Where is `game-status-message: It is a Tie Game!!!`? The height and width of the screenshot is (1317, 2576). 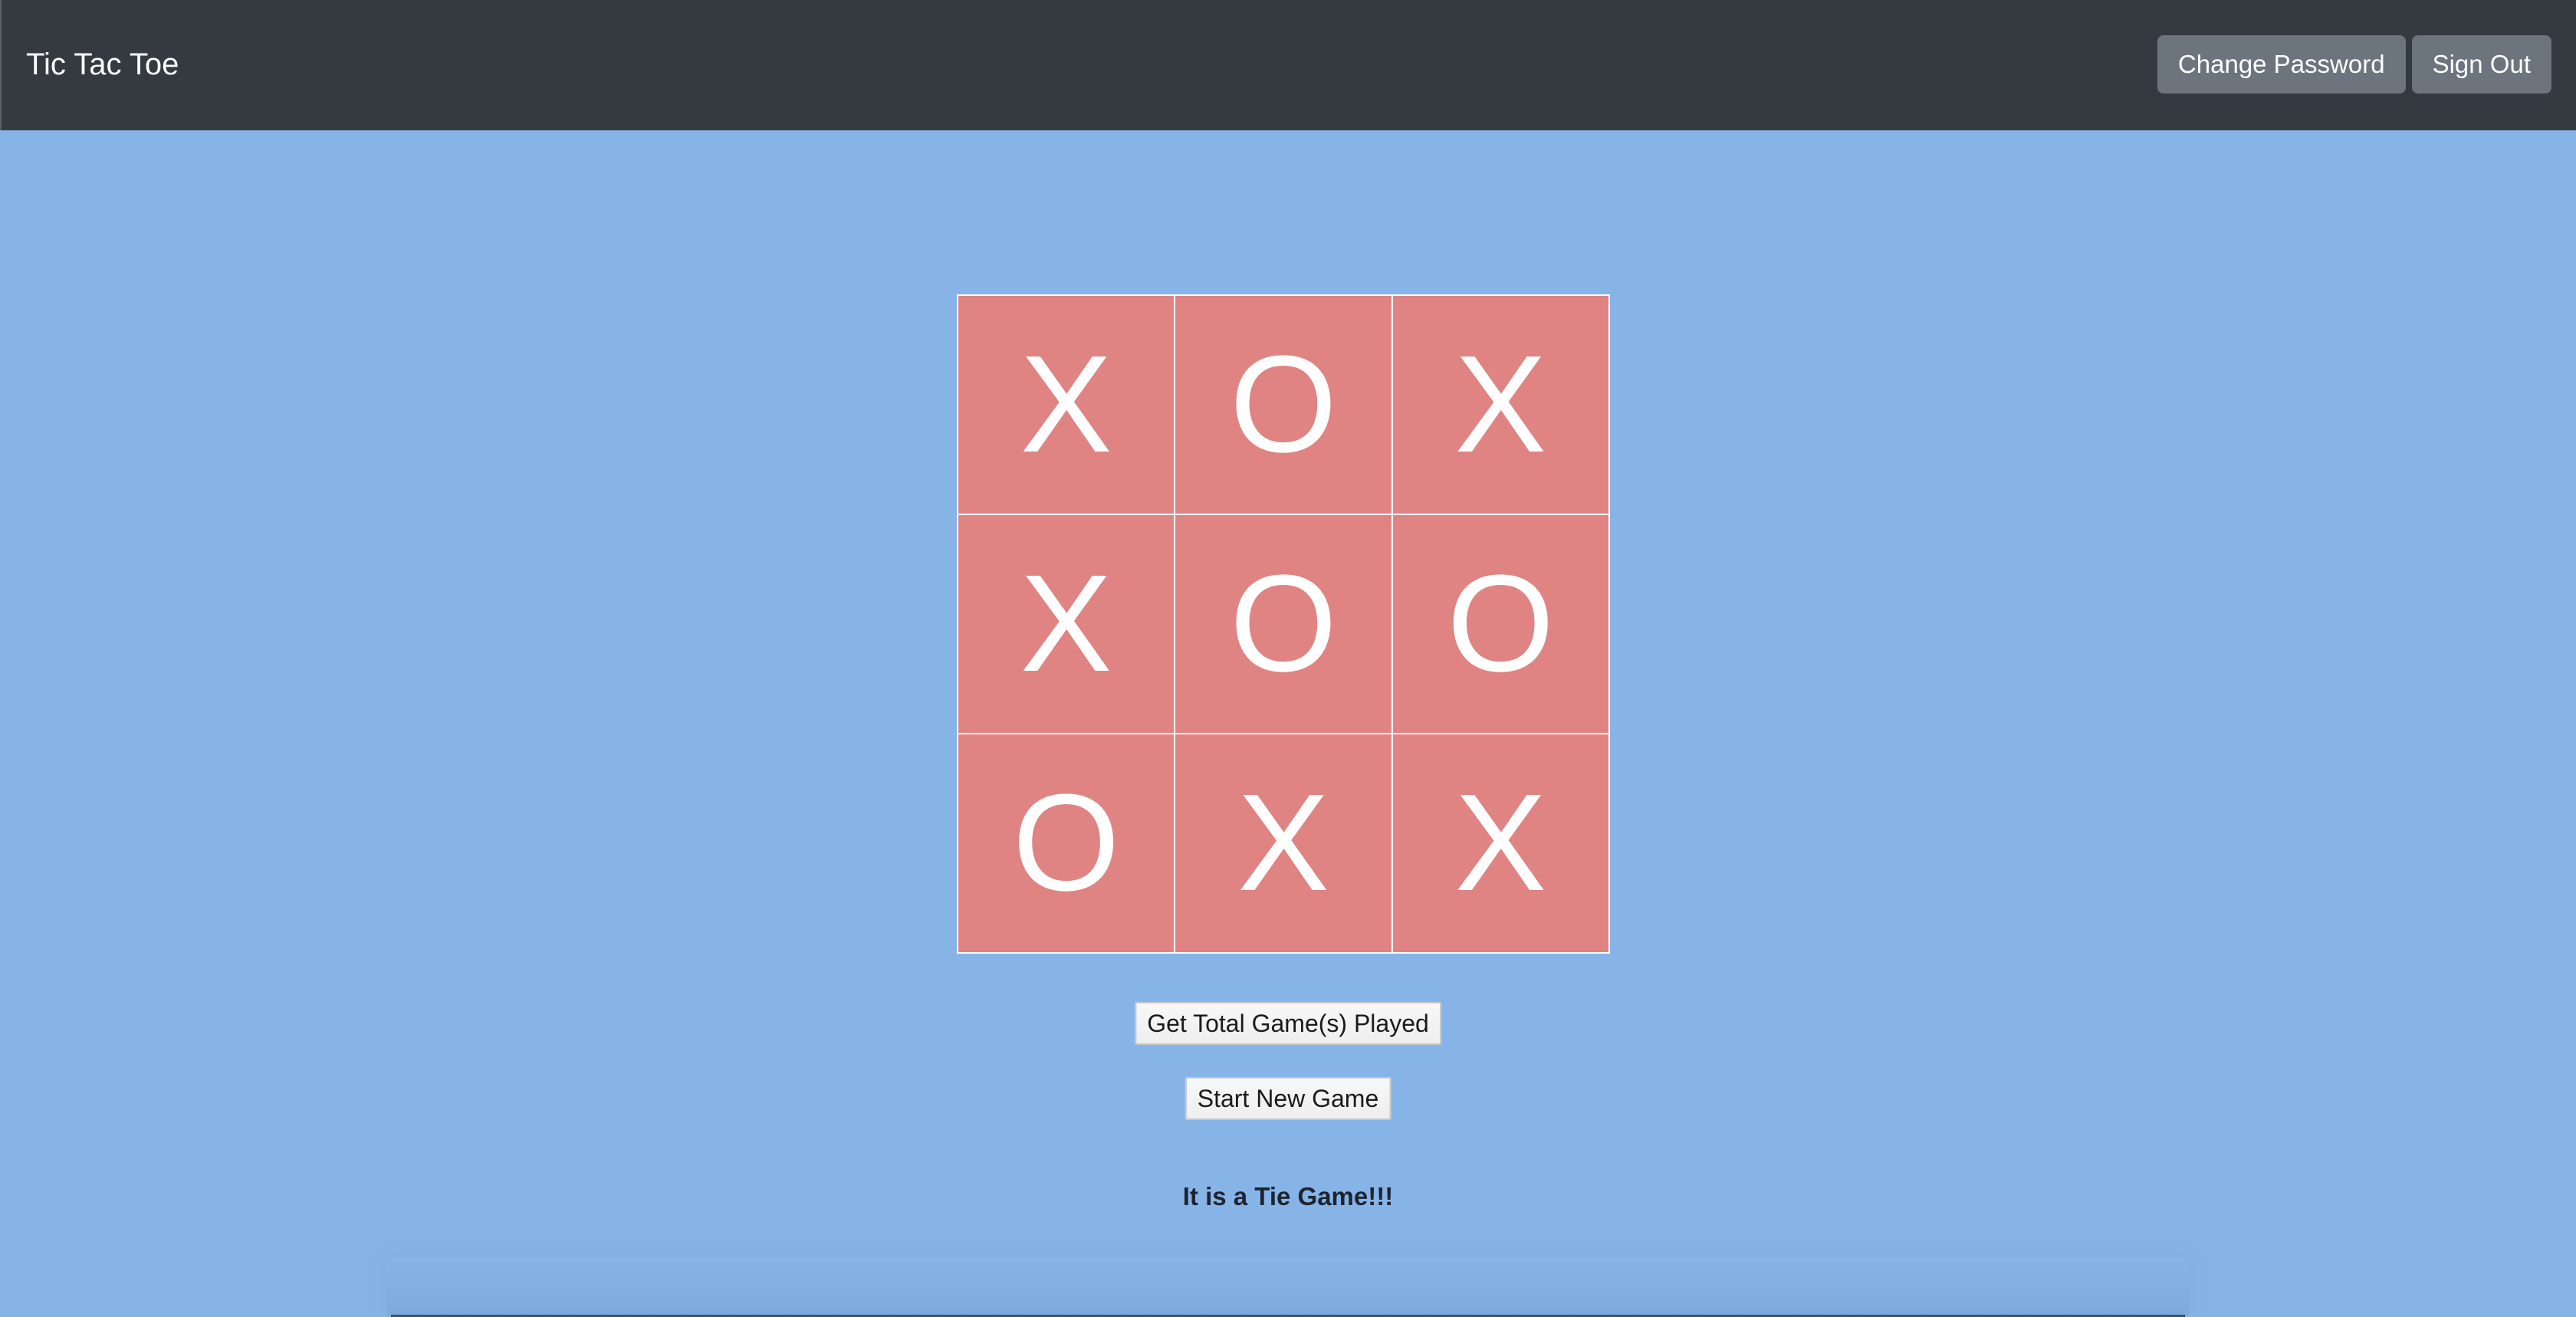
game-status-message: It is a Tie Game!!! is located at coordinates (1288, 1196).